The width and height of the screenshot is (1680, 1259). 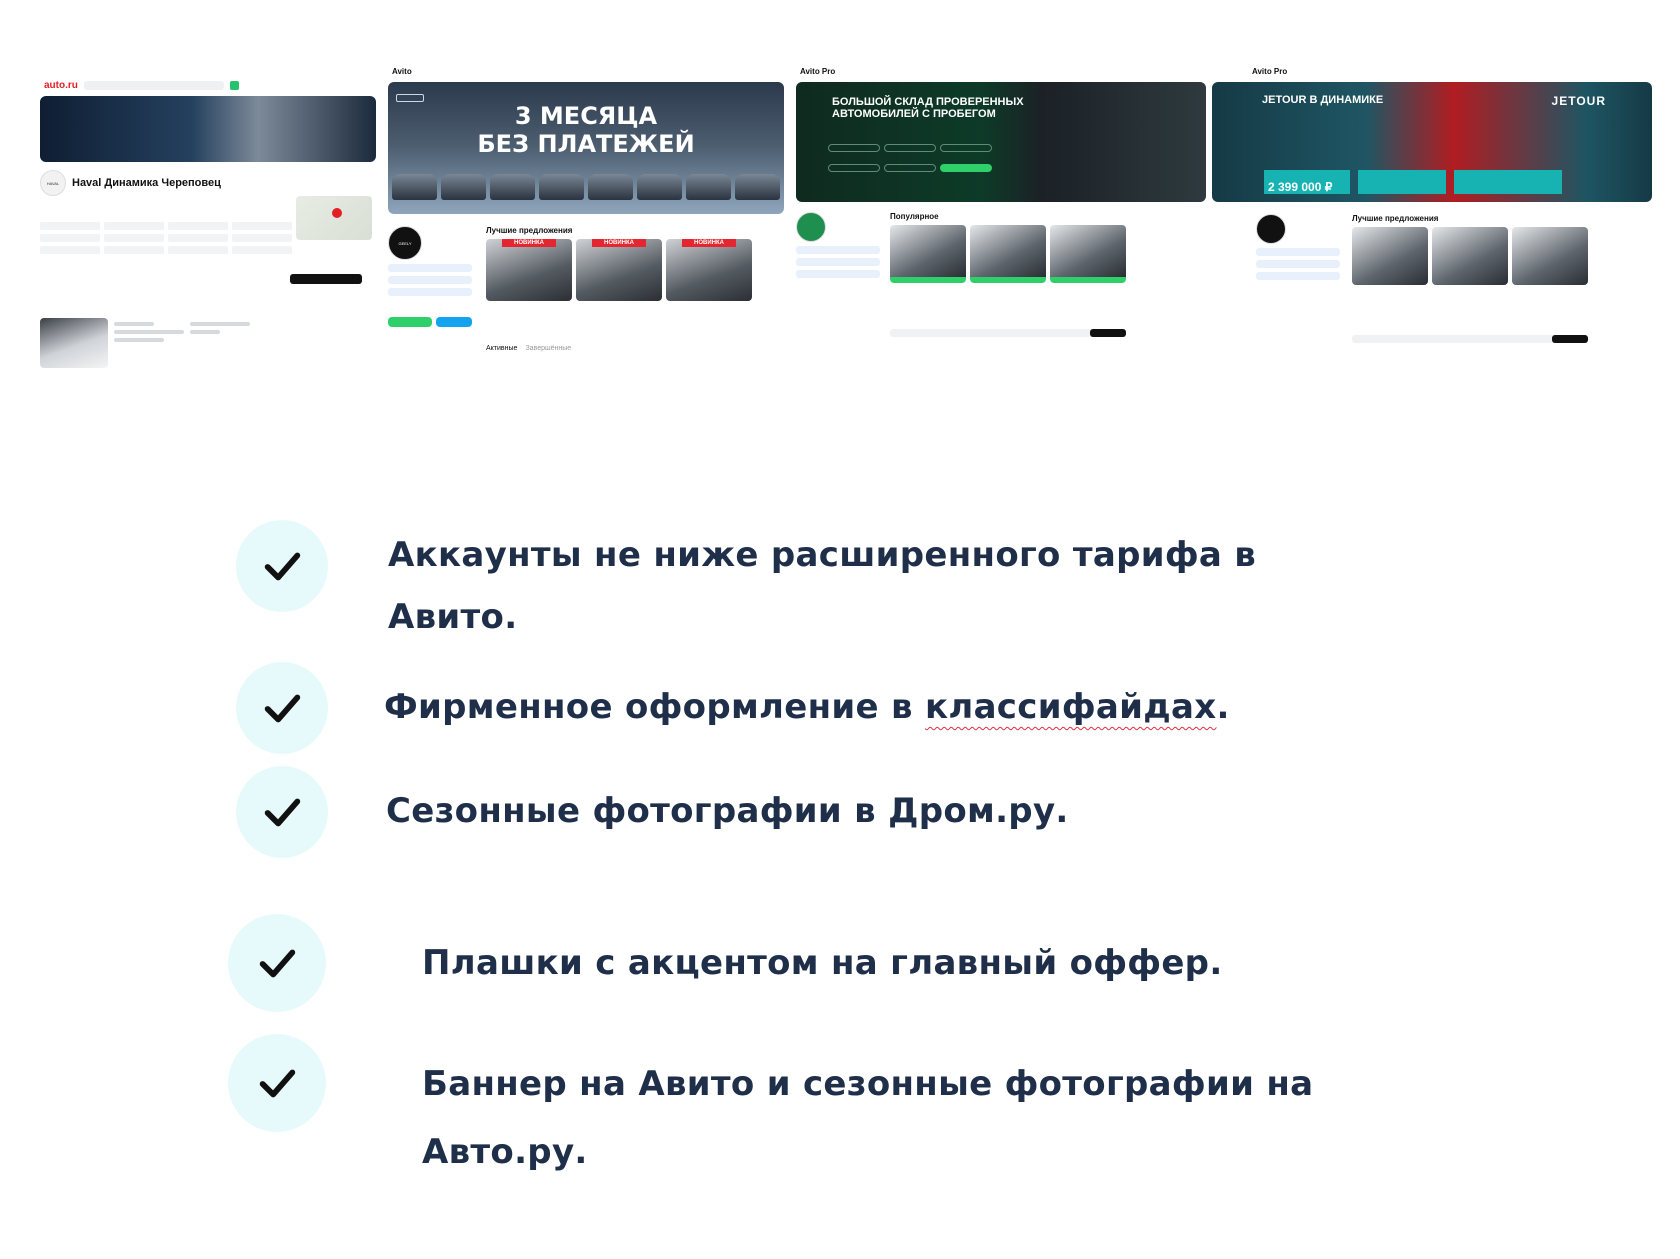 I want to click on autoru-listing, so click(x=145, y=343).